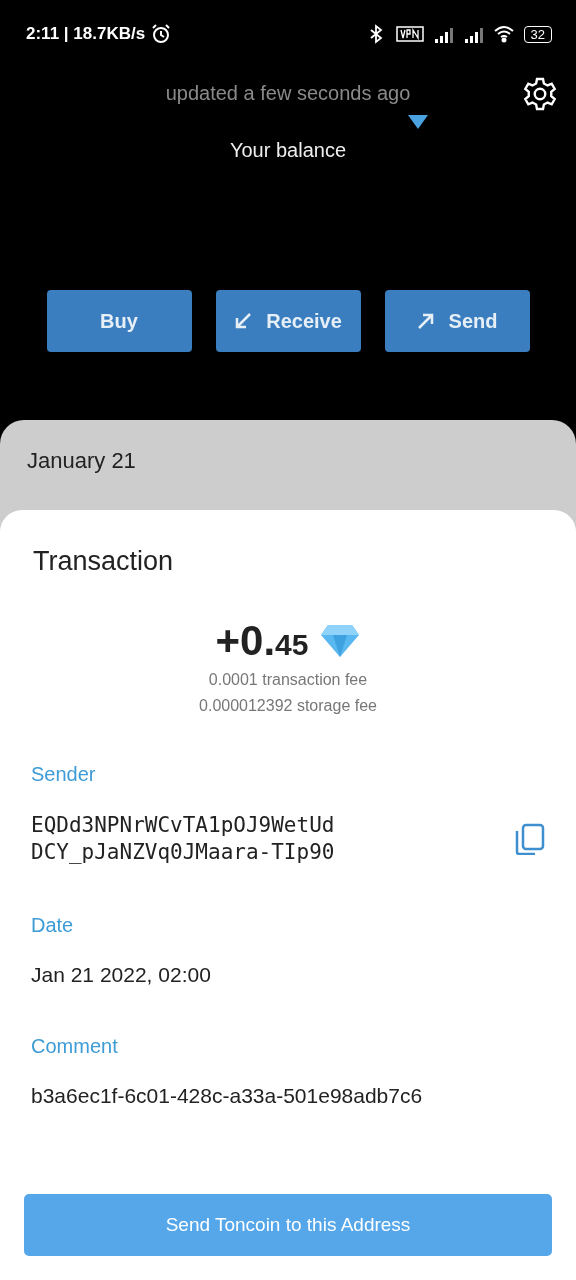  I want to click on fee-text: 0.000012392 storage fee, so click(288, 706).